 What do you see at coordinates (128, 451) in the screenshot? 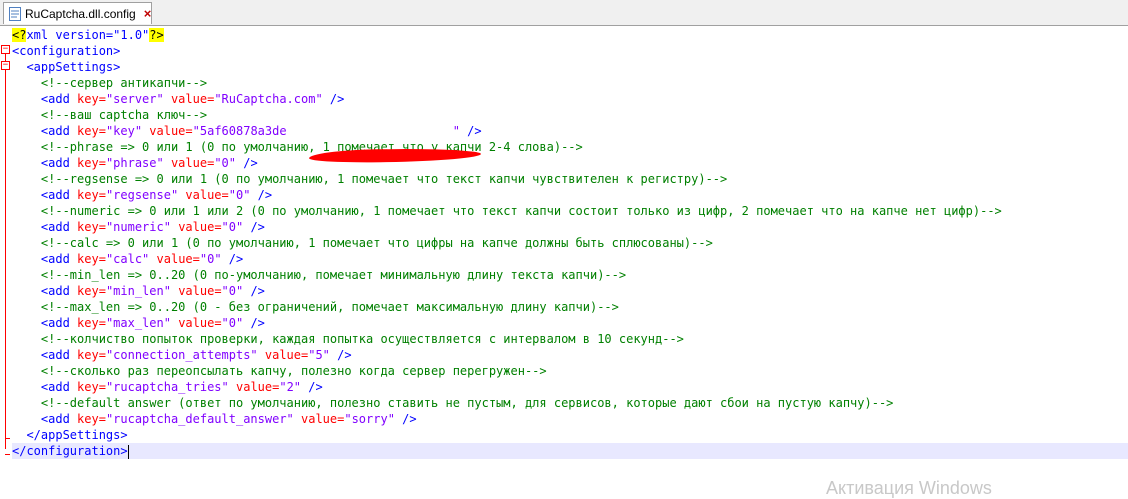
I see `text-caret` at bounding box center [128, 451].